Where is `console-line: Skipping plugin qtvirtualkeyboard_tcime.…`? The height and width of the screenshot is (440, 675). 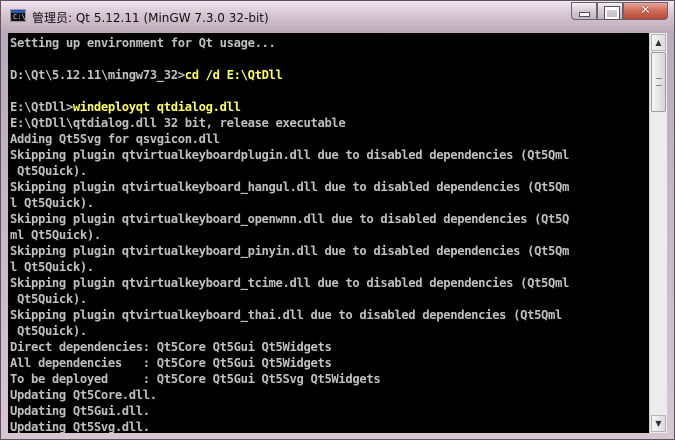
console-line: Skipping plugin qtvirtualkeyboard_tcime.… is located at coordinates (290, 283).